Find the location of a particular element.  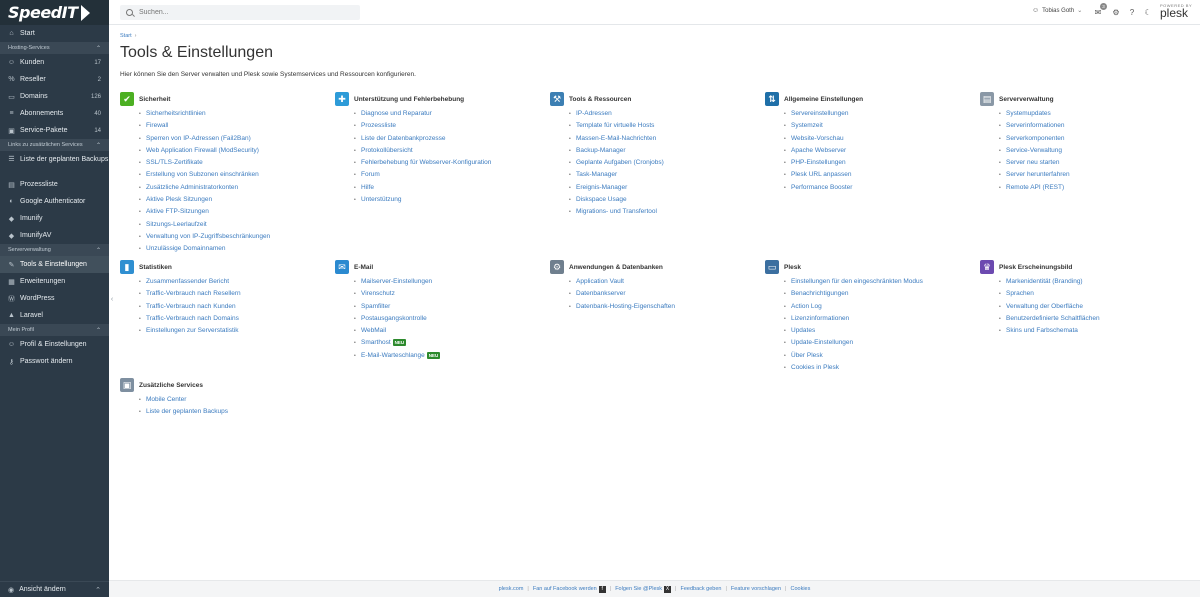

suggestions-icon: ⚙ is located at coordinates (1116, 12).